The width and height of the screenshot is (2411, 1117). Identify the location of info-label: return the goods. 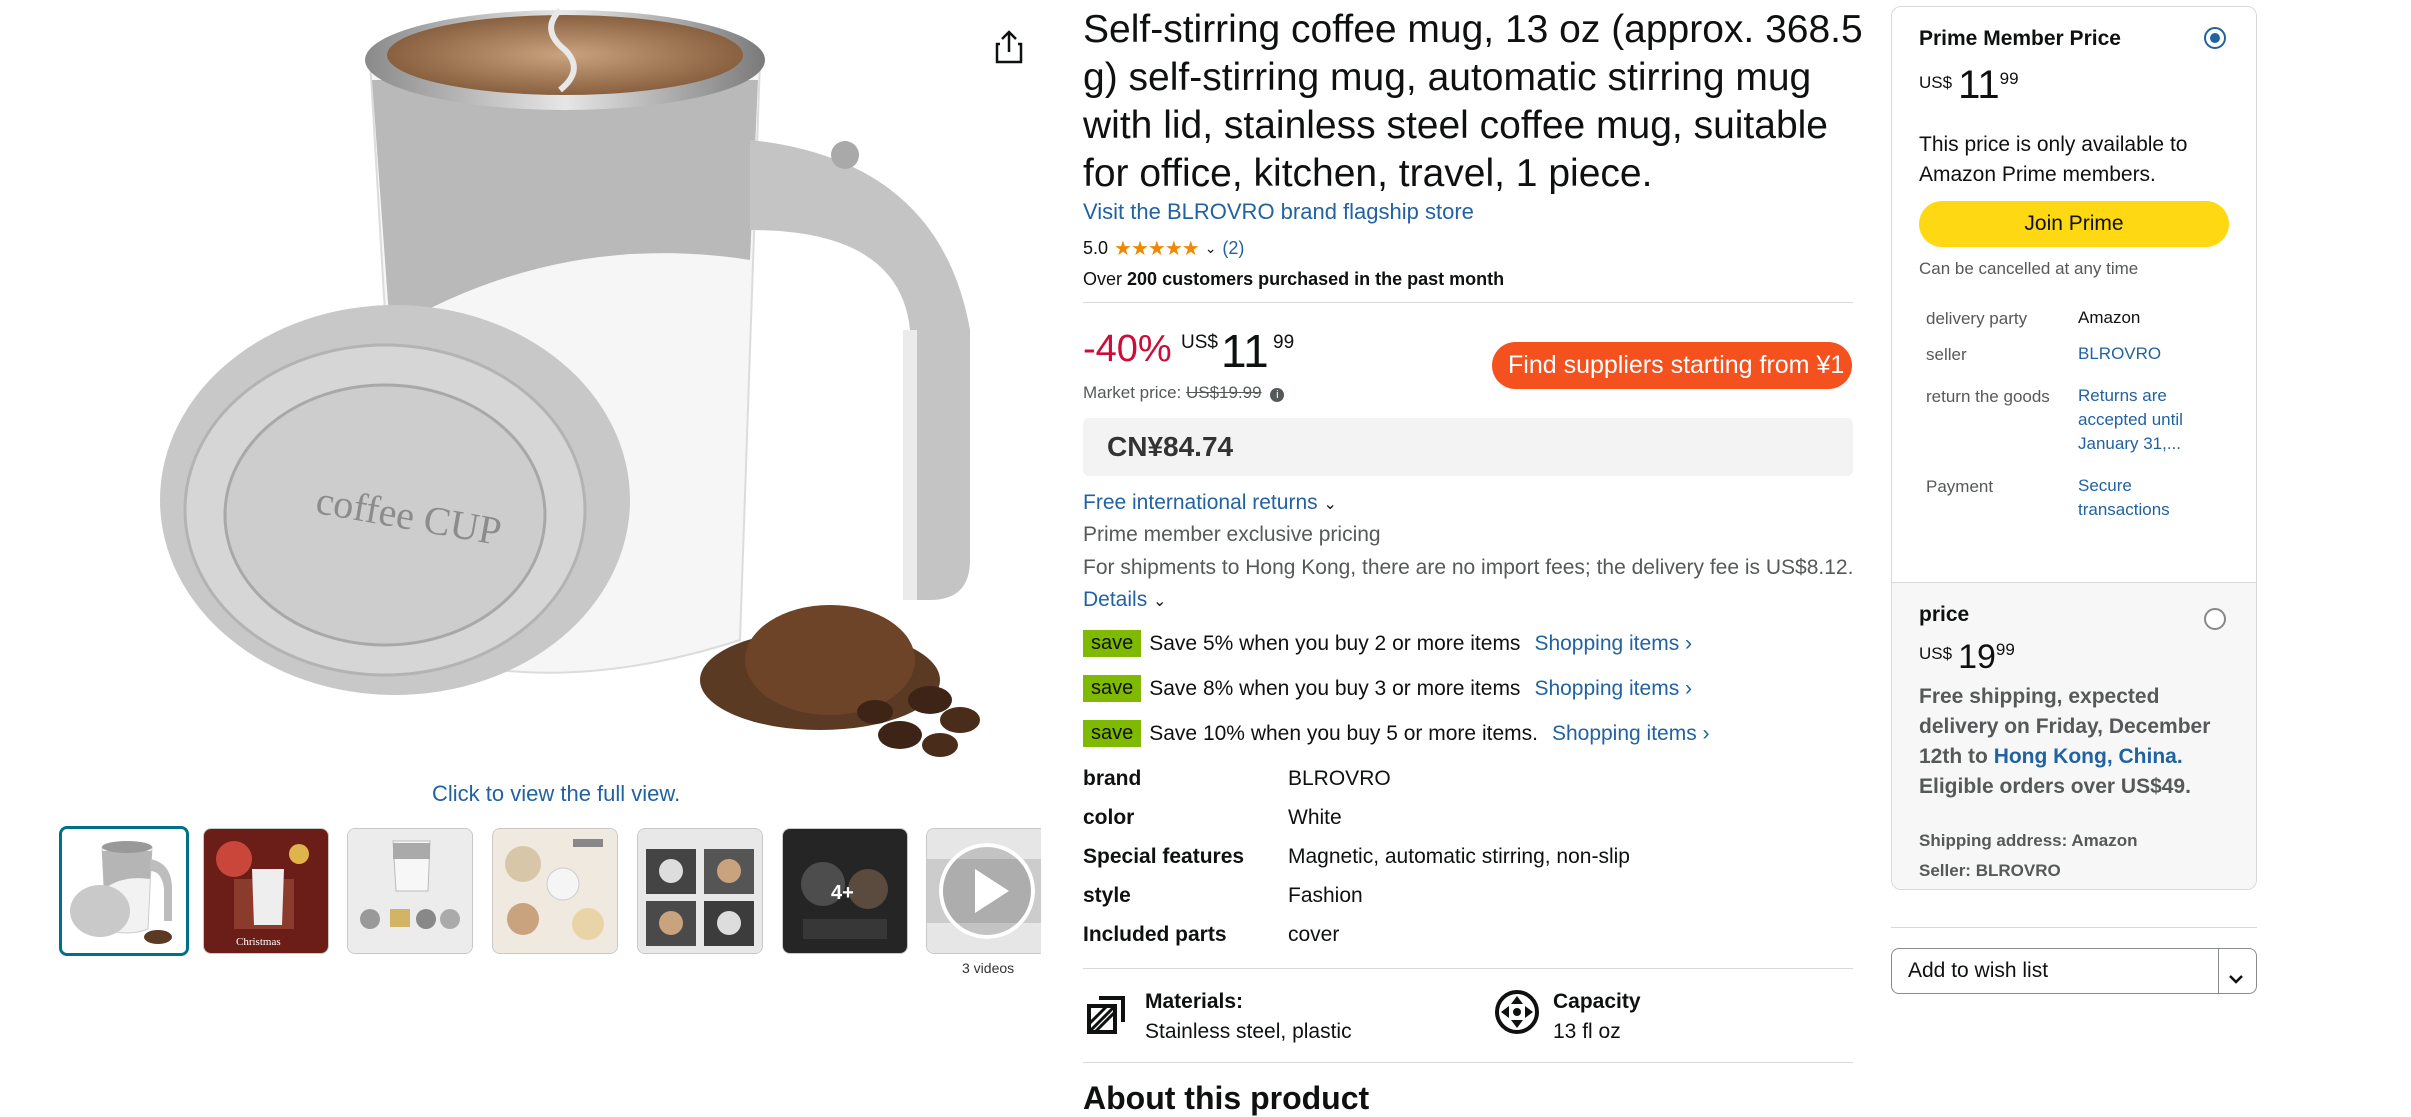
(1988, 396).